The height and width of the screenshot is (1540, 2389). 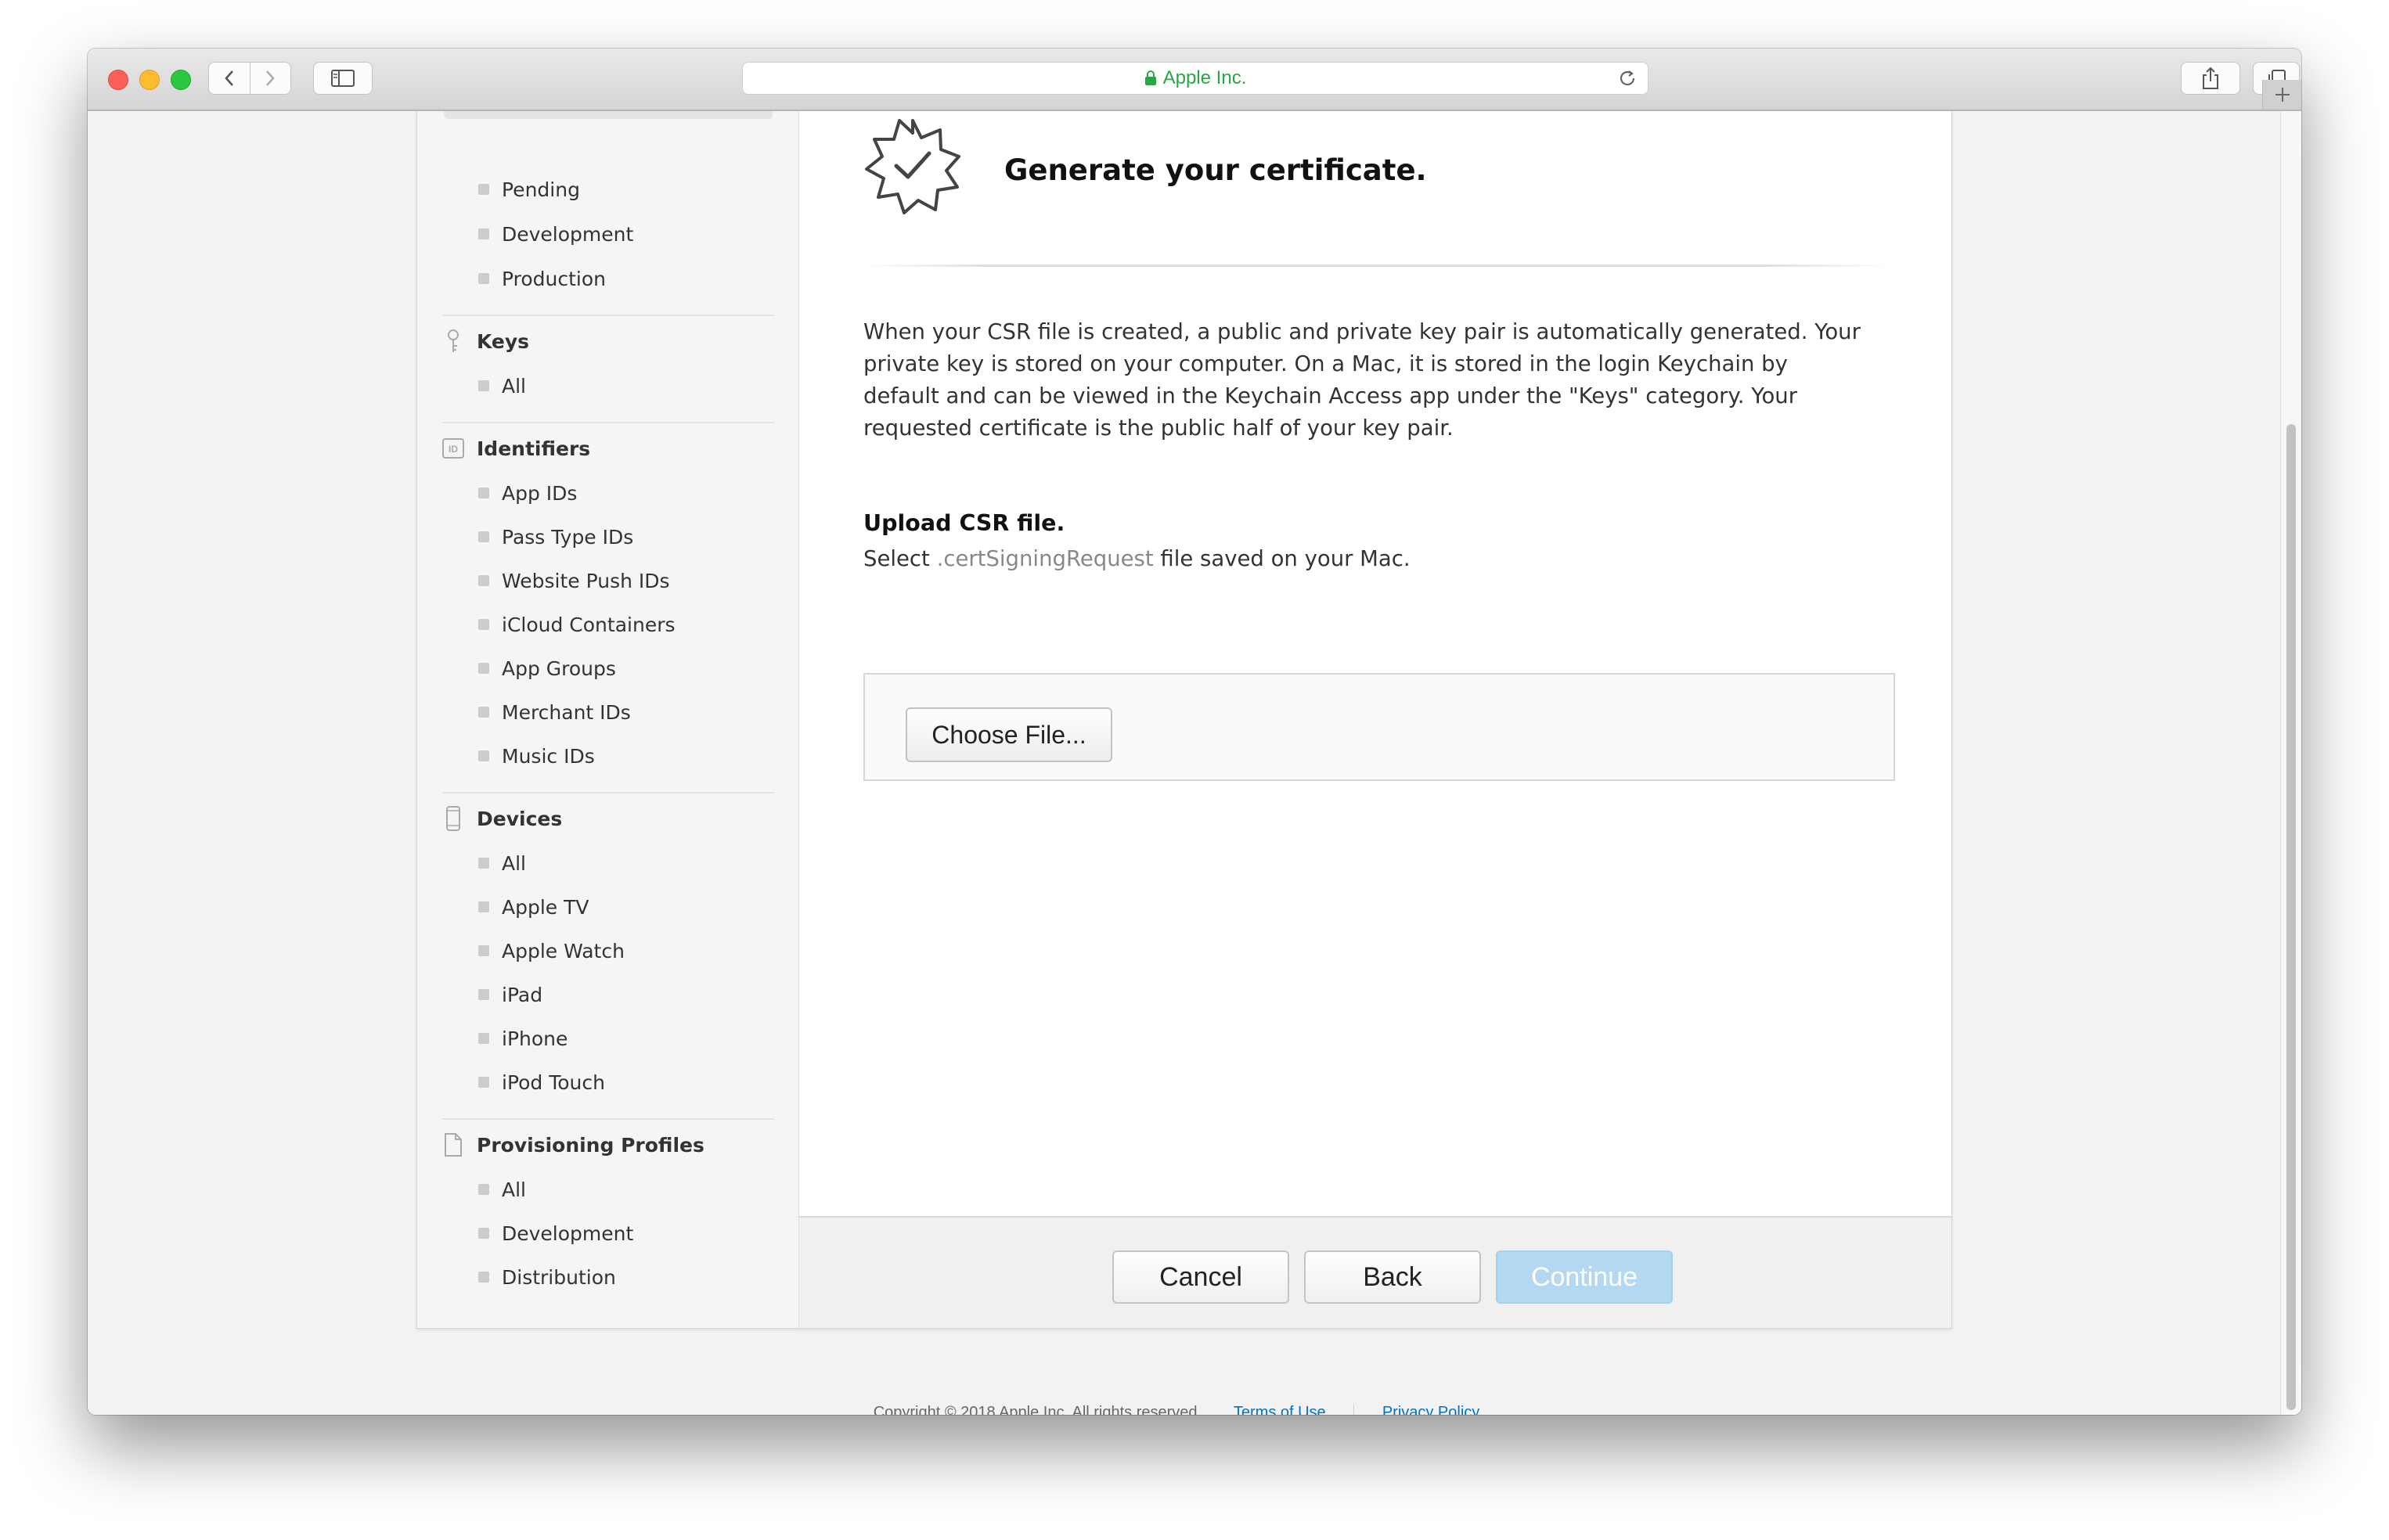 I want to click on minimize-window-button, so click(x=150, y=80).